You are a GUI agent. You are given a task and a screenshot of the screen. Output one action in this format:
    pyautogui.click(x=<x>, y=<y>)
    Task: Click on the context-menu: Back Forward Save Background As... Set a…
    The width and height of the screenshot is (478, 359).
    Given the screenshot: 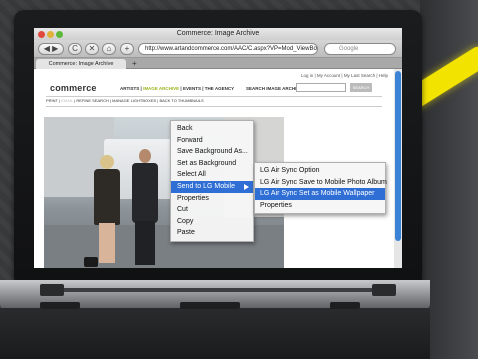 What is the action you would take?
    pyautogui.click(x=212, y=181)
    